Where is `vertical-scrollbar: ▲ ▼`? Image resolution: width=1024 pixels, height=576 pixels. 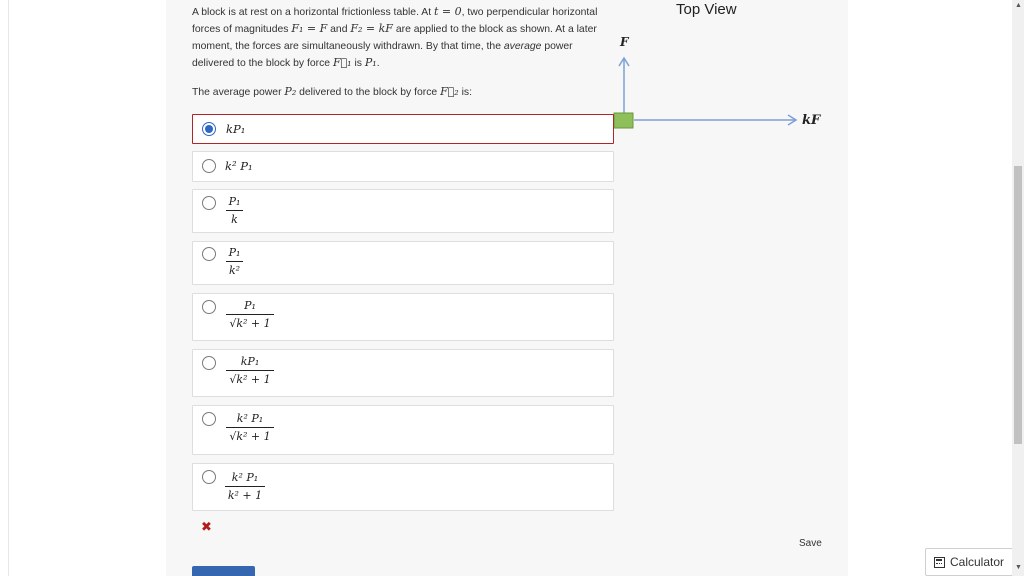 vertical-scrollbar: ▲ ▼ is located at coordinates (1018, 288).